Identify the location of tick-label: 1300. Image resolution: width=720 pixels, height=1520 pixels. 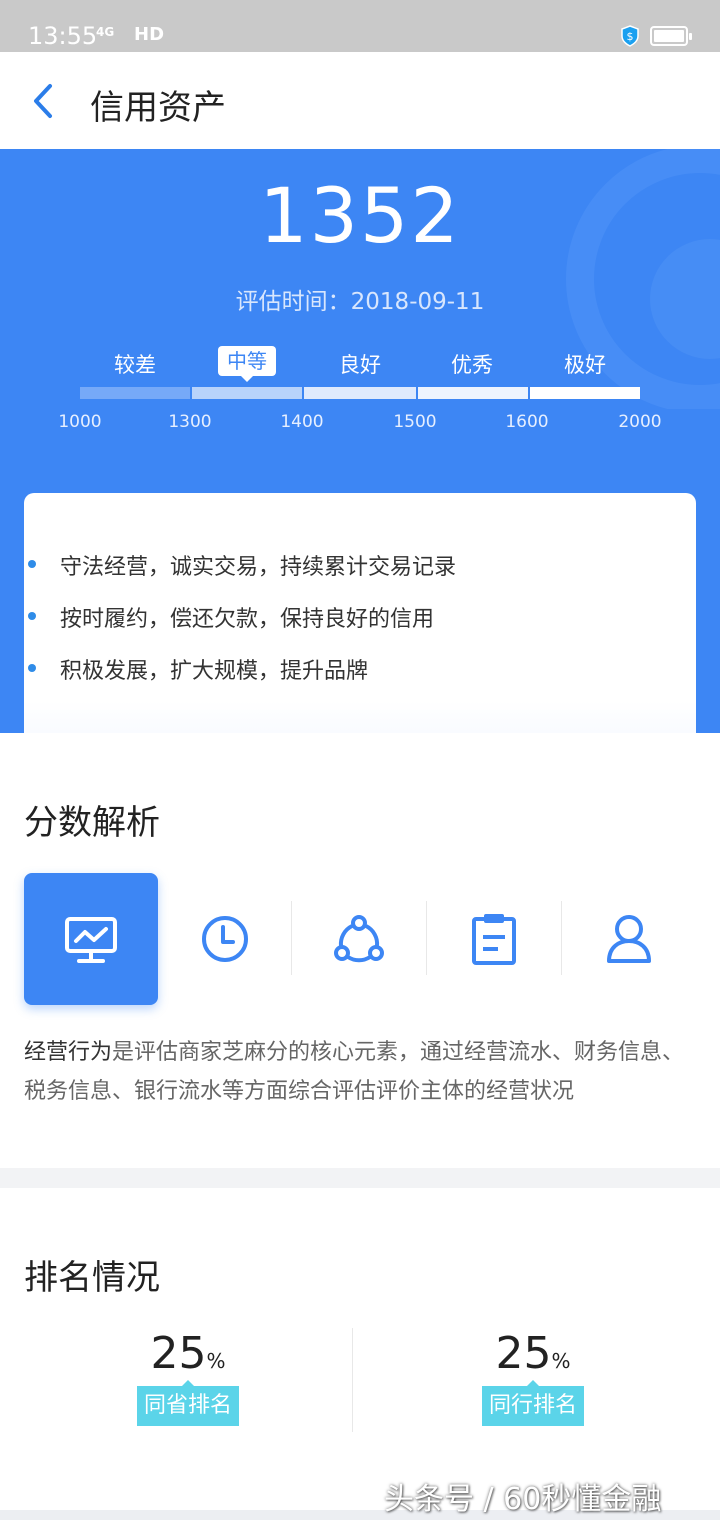
(190, 422).